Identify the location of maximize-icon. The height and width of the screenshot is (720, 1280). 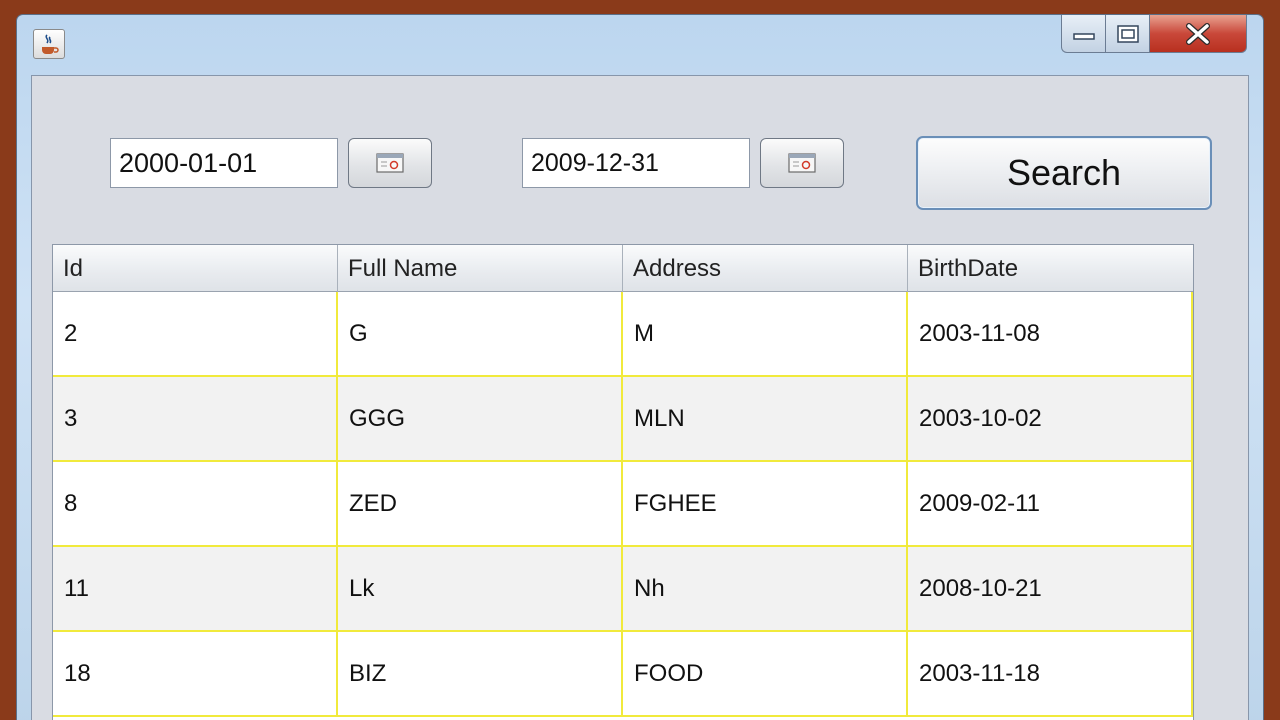
(1127, 33).